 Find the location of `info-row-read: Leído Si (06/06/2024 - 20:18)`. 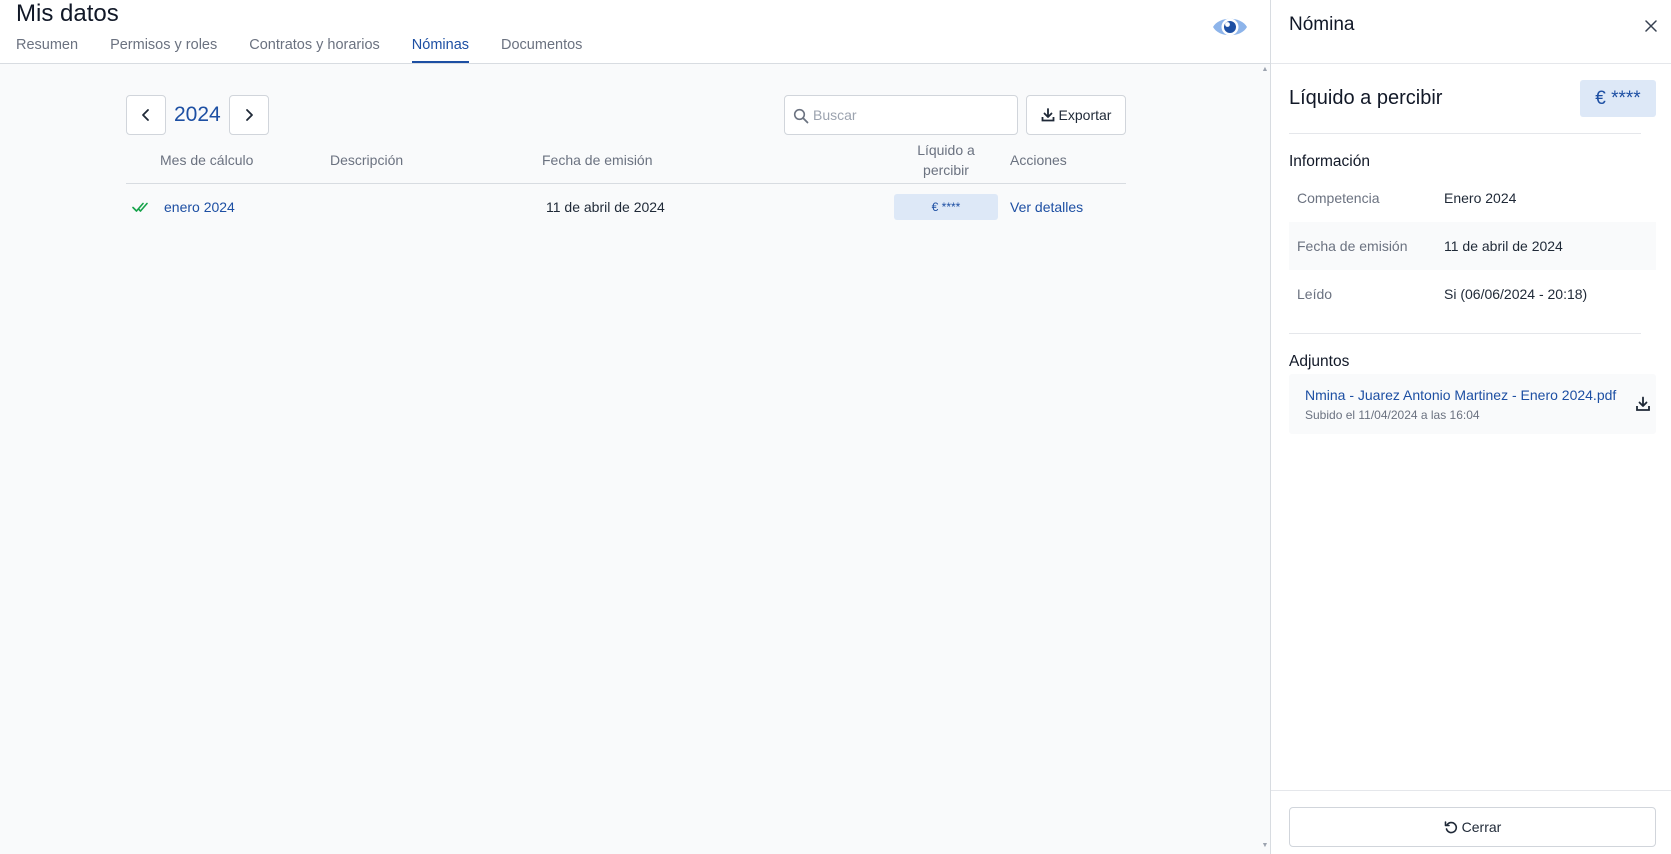

info-row-read: Leído Si (06/06/2024 - 20:18) is located at coordinates (1472, 294).